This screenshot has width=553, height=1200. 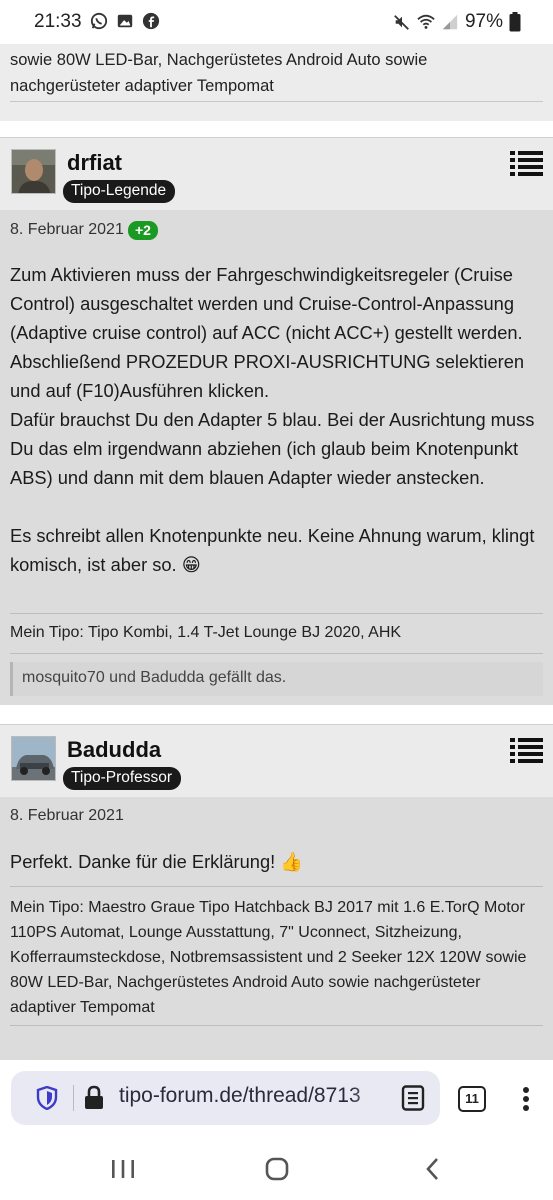 I want to click on url-text: tipo-forum.de/thread/8713, so click(x=253, y=1096).